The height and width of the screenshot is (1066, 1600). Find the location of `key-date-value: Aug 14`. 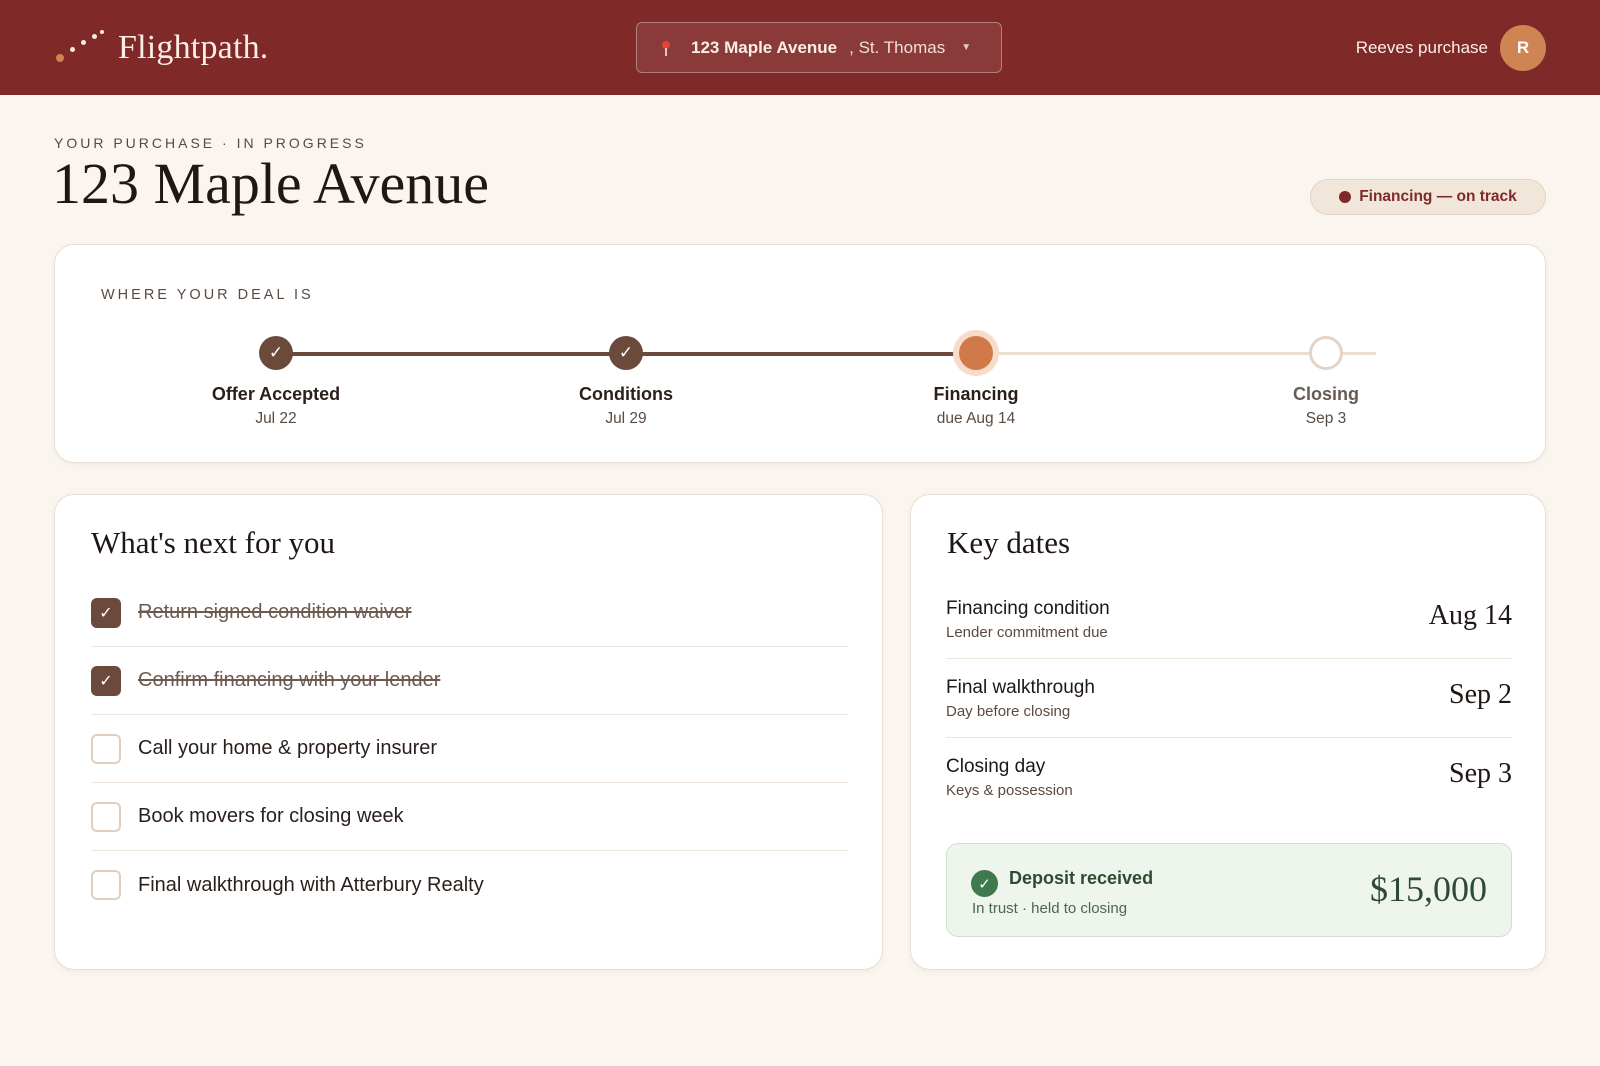

key-date-value: Aug 14 is located at coordinates (1470, 615).